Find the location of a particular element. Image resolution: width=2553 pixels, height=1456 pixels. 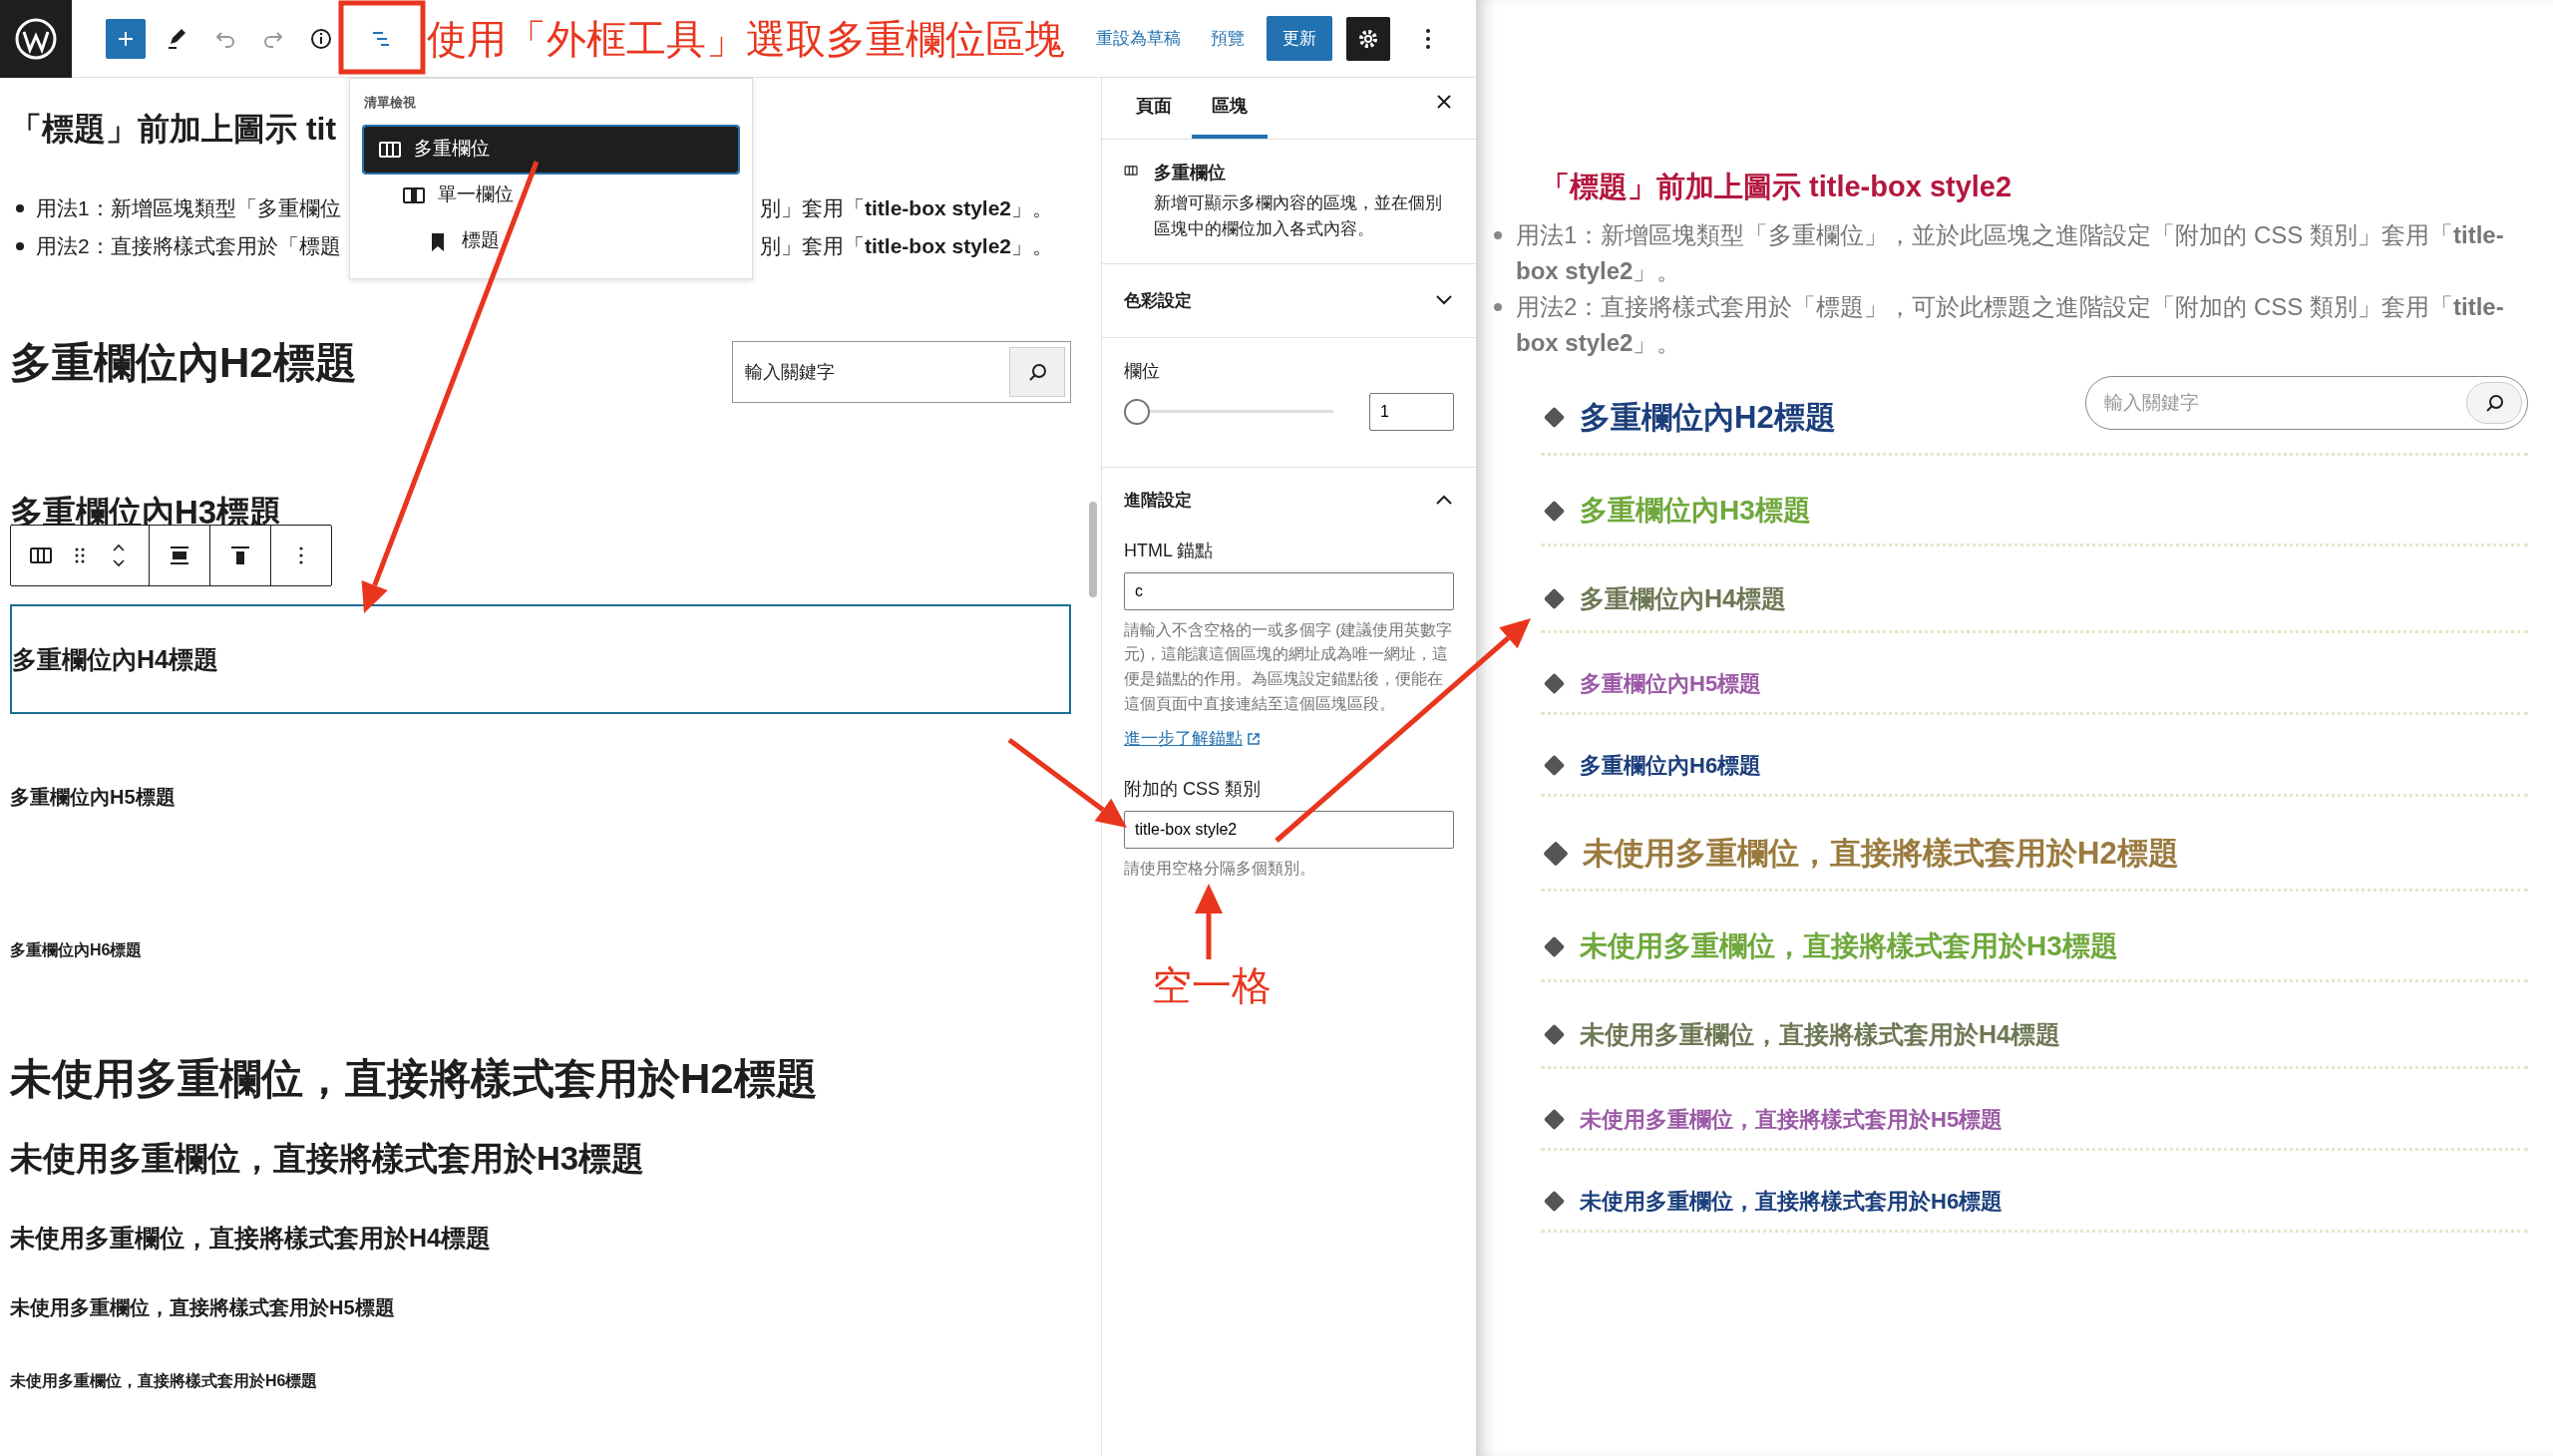

block-description: 新增可顯示多欄內容的區塊，並在個別區塊中的欄位加入各式內容。 is located at coordinates (1299, 216).